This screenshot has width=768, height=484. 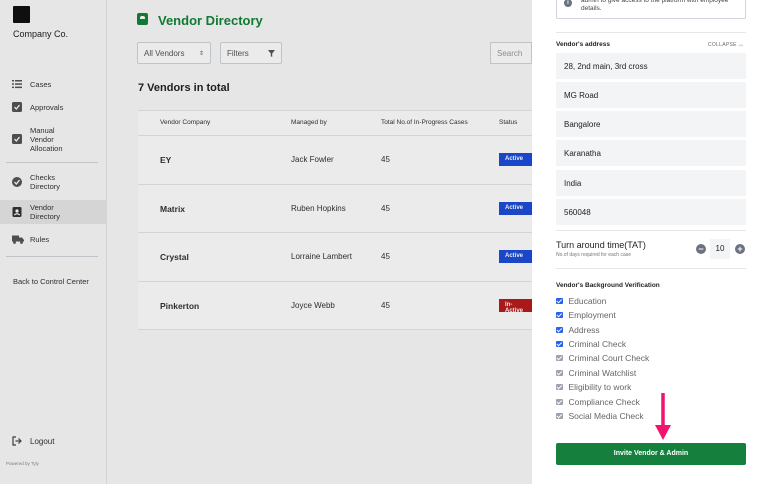 I want to click on page-title: Vendor Directory, so click(x=210, y=20).